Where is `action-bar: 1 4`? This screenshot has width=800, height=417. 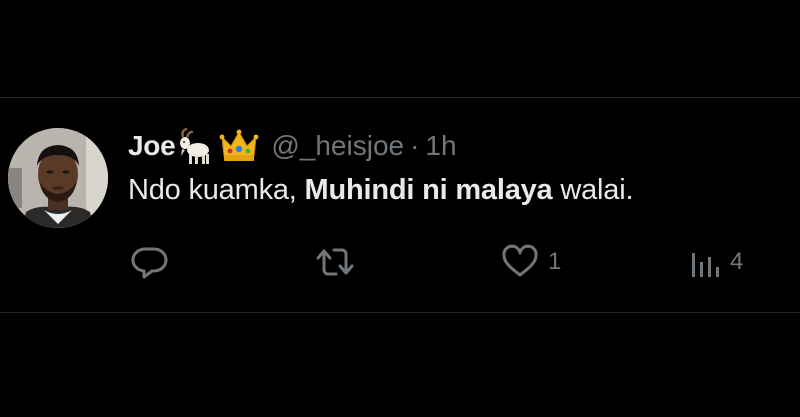 action-bar: 1 4 is located at coordinates (400, 262).